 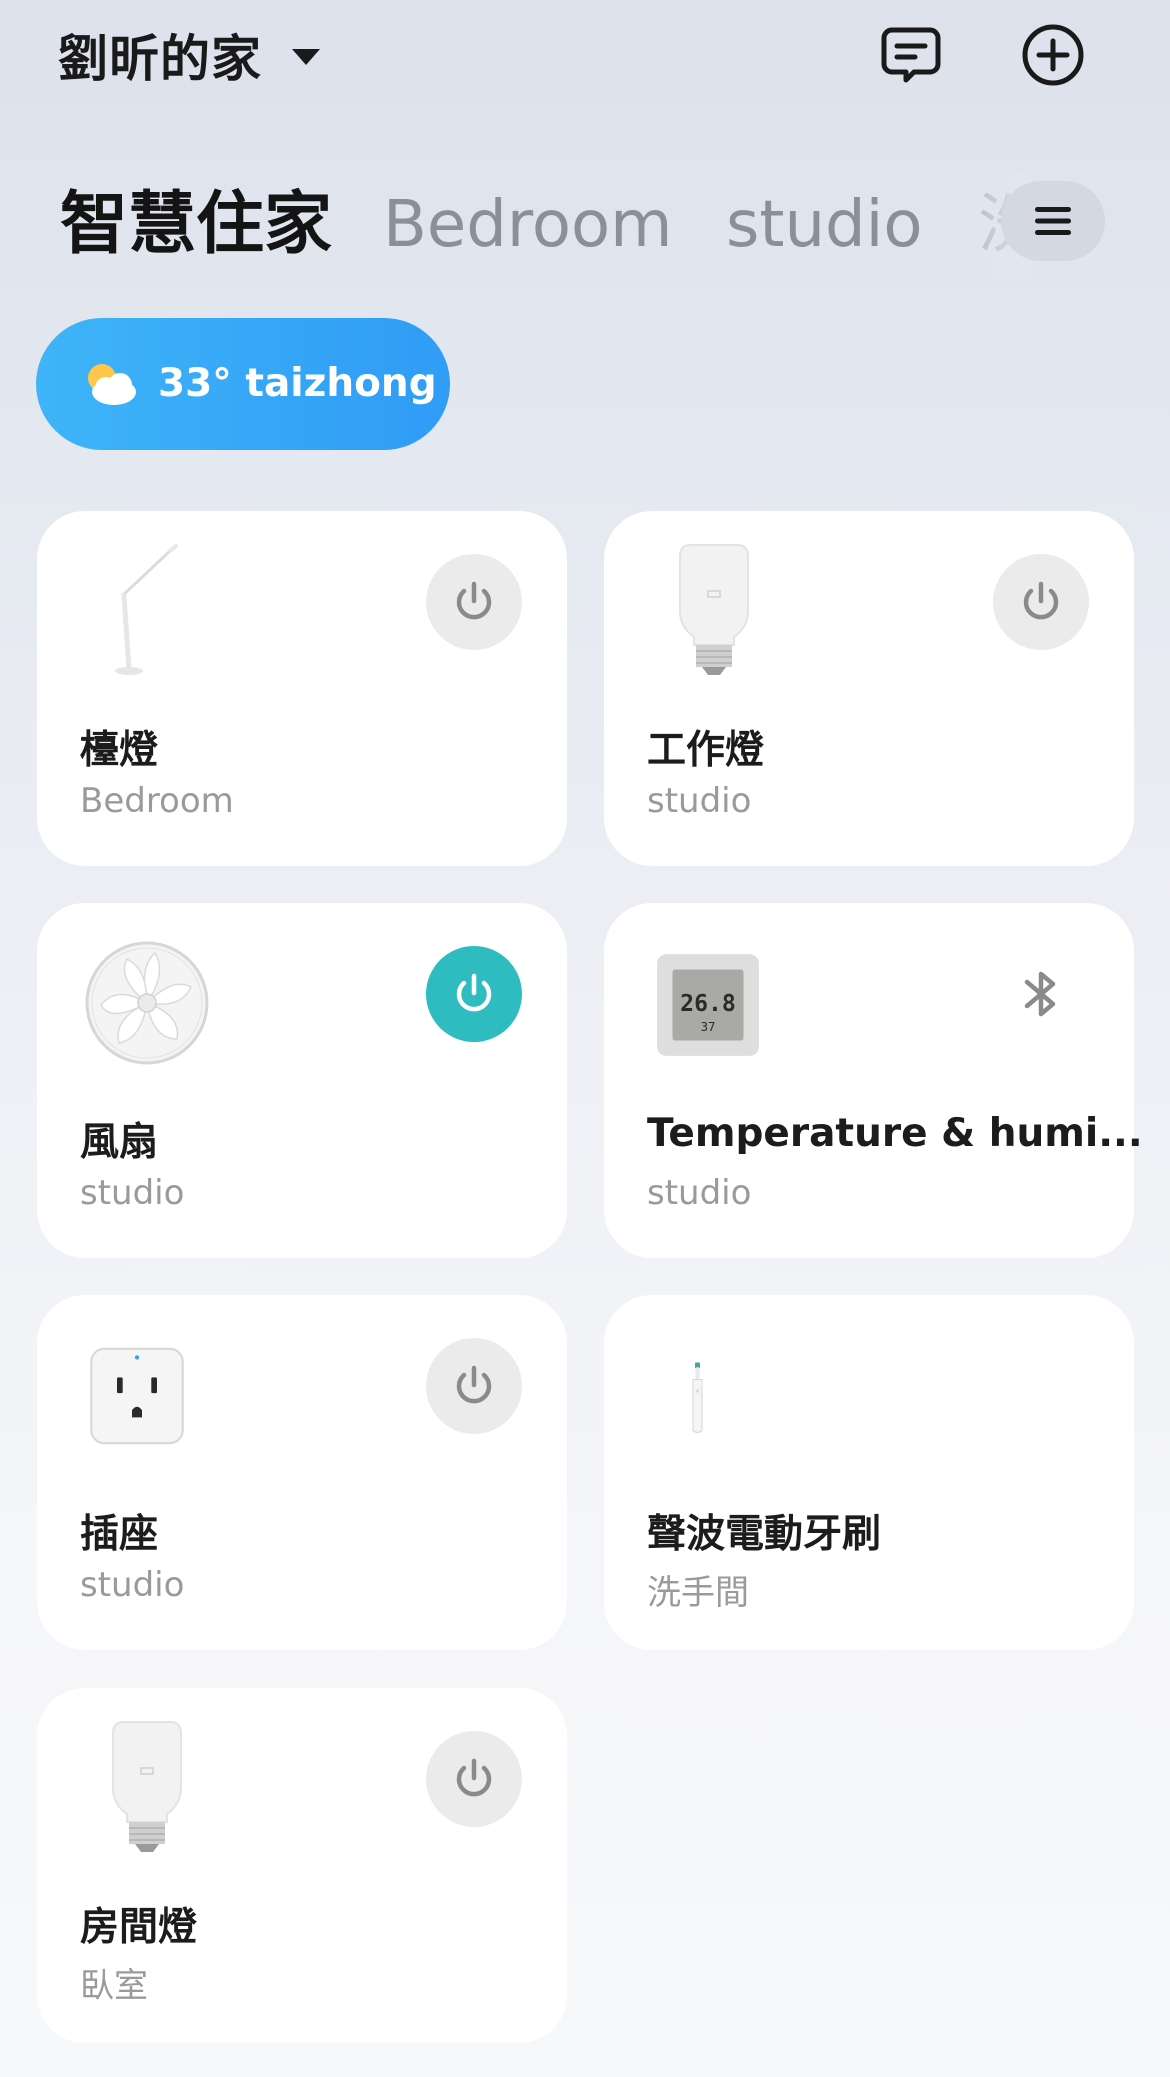 What do you see at coordinates (119, 1142) in the screenshot?
I see `device-name: 風扇` at bounding box center [119, 1142].